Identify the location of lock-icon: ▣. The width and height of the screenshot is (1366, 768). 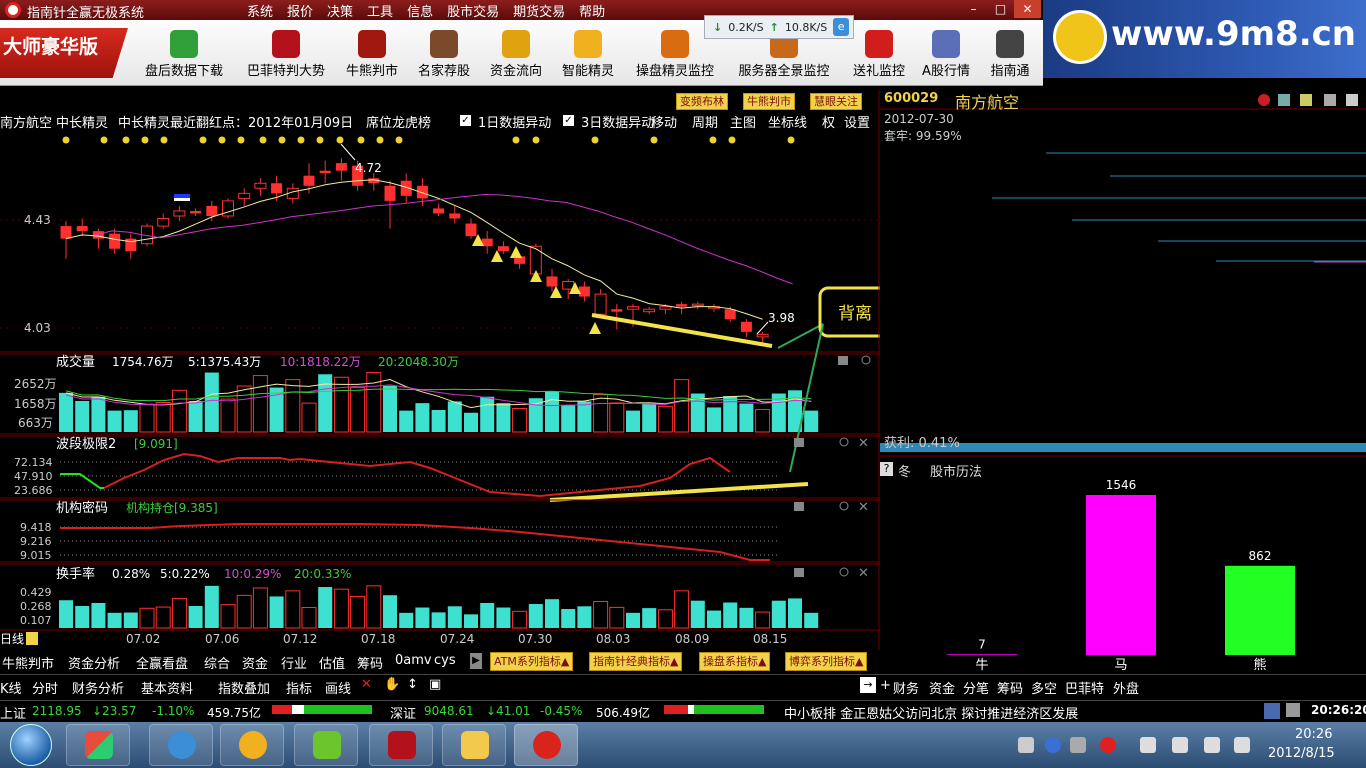
(435, 684).